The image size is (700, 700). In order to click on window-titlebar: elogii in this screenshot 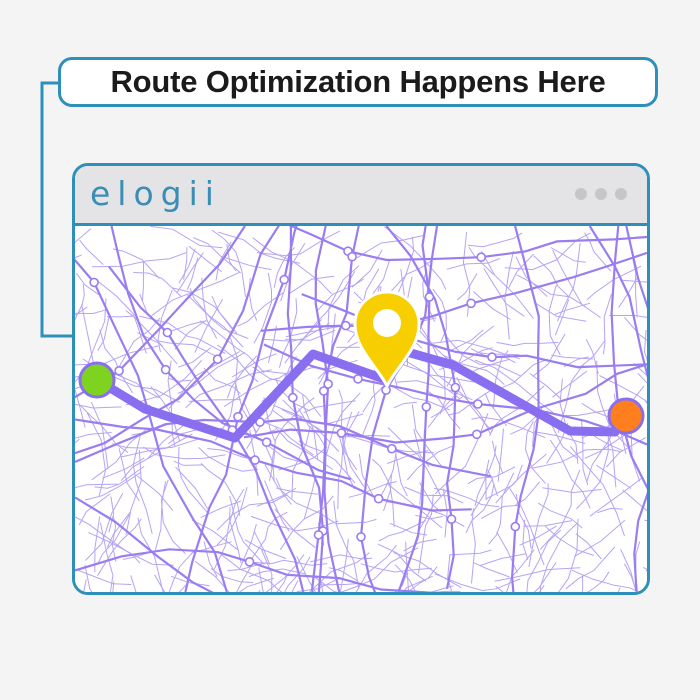, I will do `click(361, 196)`.